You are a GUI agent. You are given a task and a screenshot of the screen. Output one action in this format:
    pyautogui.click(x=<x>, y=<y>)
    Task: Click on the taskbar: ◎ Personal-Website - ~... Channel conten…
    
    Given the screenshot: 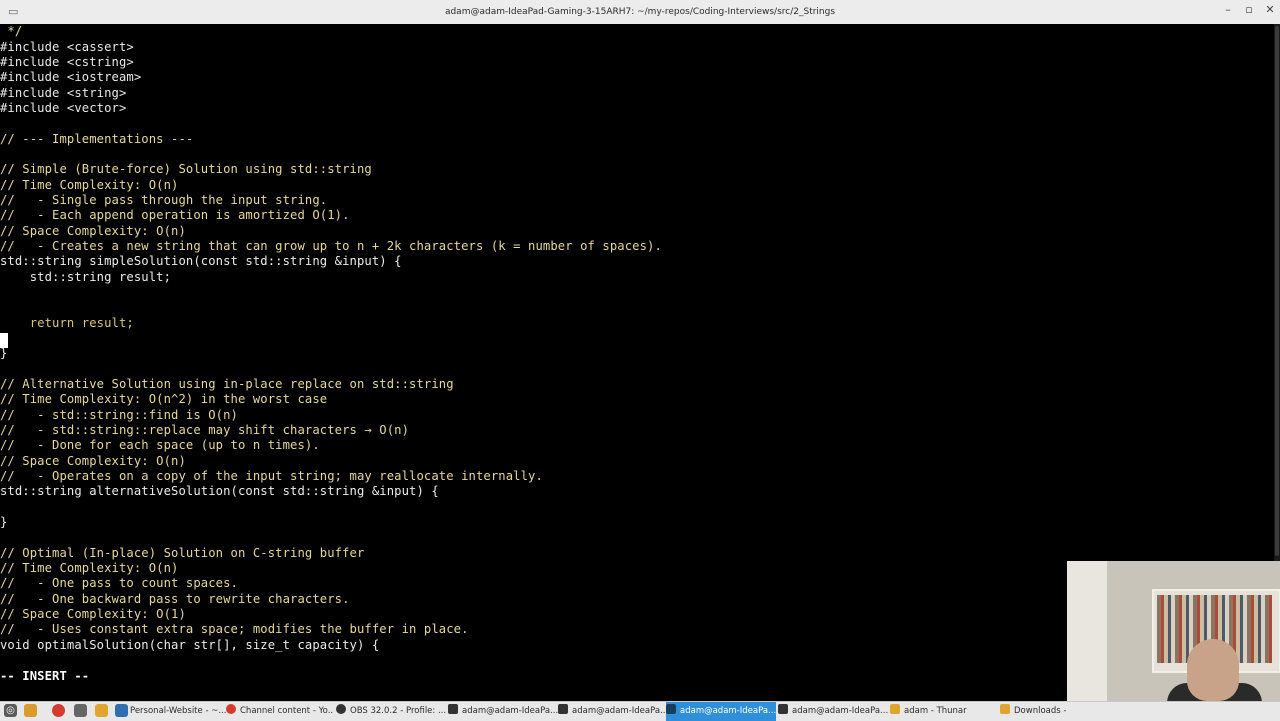 What is the action you would take?
    pyautogui.click(x=640, y=711)
    